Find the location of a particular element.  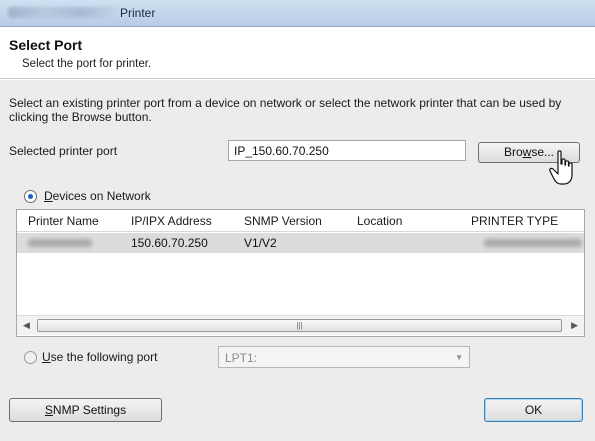

selected-port-field: IP_150.60.70.250 is located at coordinates (347, 150).